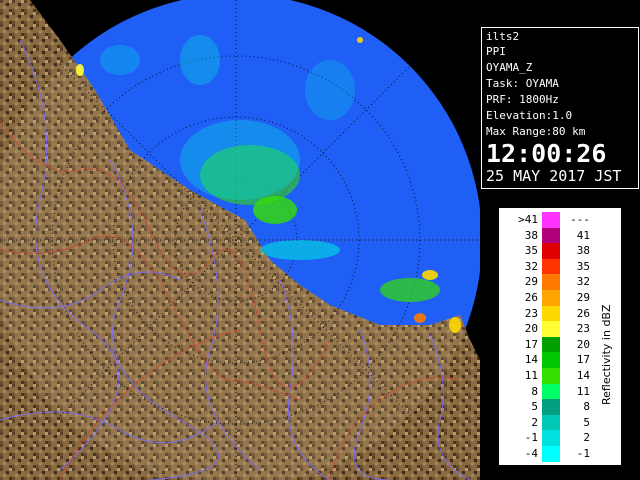  I want to click on legend-low-value: 17, so click(531, 344).